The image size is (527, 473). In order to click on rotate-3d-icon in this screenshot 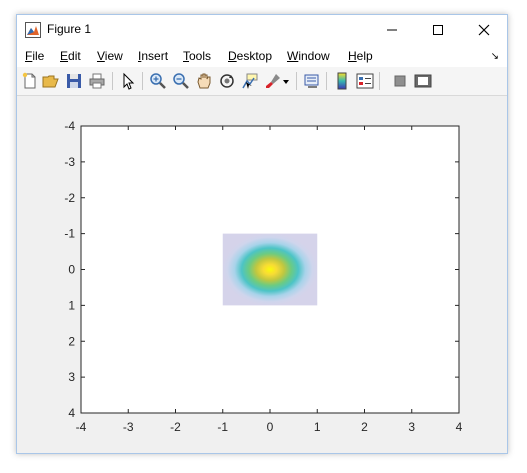, I will do `click(227, 81)`.